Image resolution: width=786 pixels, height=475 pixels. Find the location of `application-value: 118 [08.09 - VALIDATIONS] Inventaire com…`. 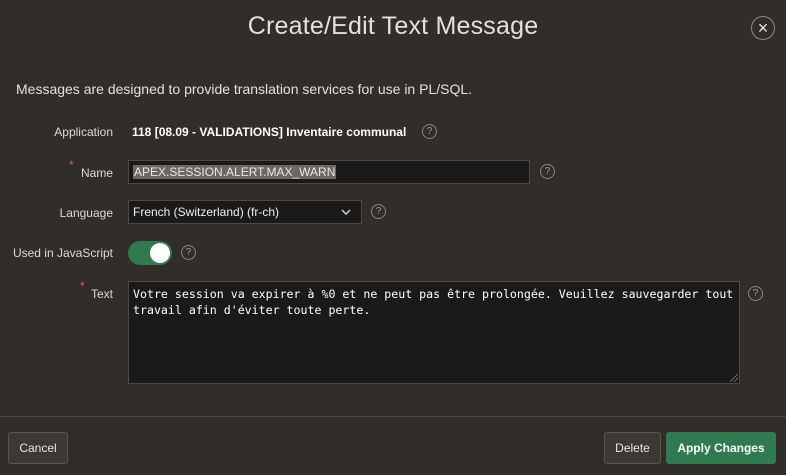

application-value: 118 [08.09 - VALIDATIONS] Inventaire com… is located at coordinates (269, 132).